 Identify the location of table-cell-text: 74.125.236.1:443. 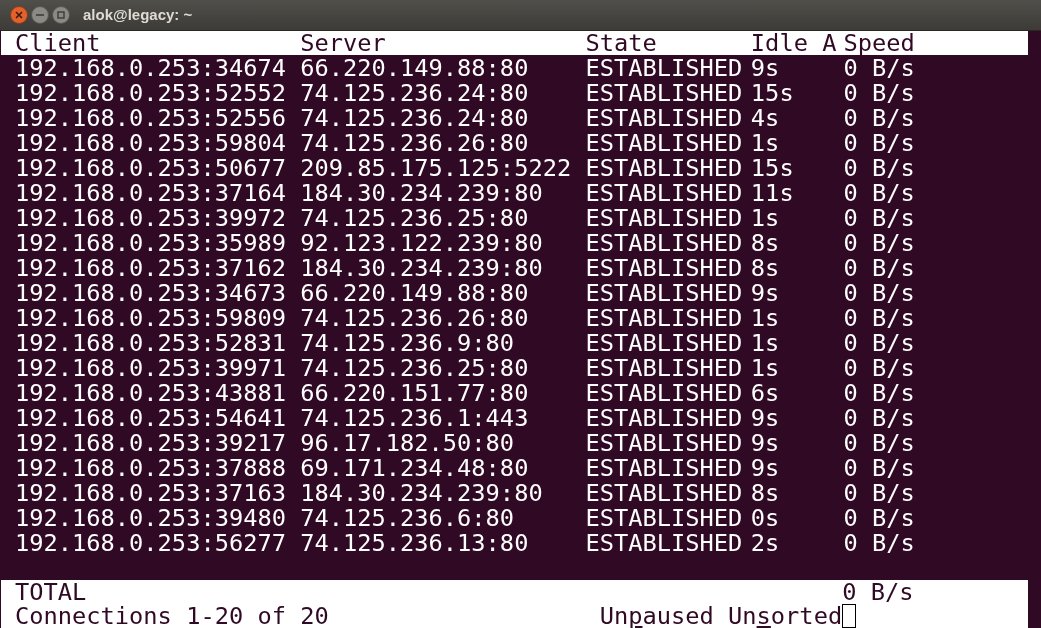
(415, 418).